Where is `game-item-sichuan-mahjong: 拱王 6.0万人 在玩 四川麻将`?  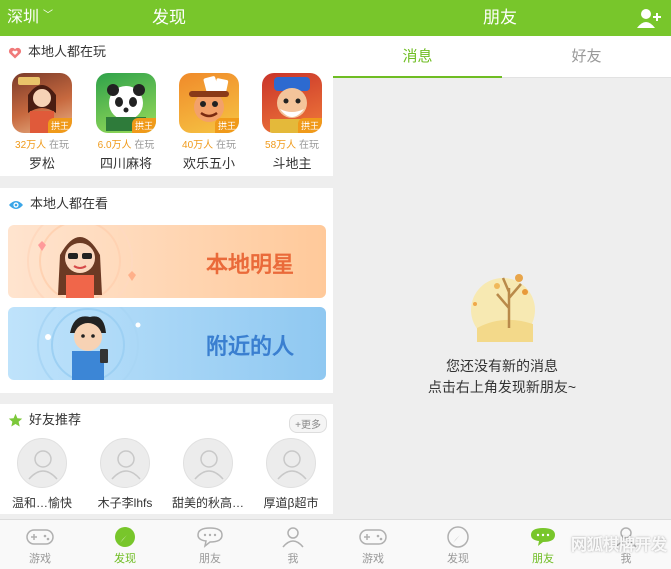 game-item-sichuan-mahjong: 拱王 6.0万人 在玩 四川麻将 is located at coordinates (126, 122).